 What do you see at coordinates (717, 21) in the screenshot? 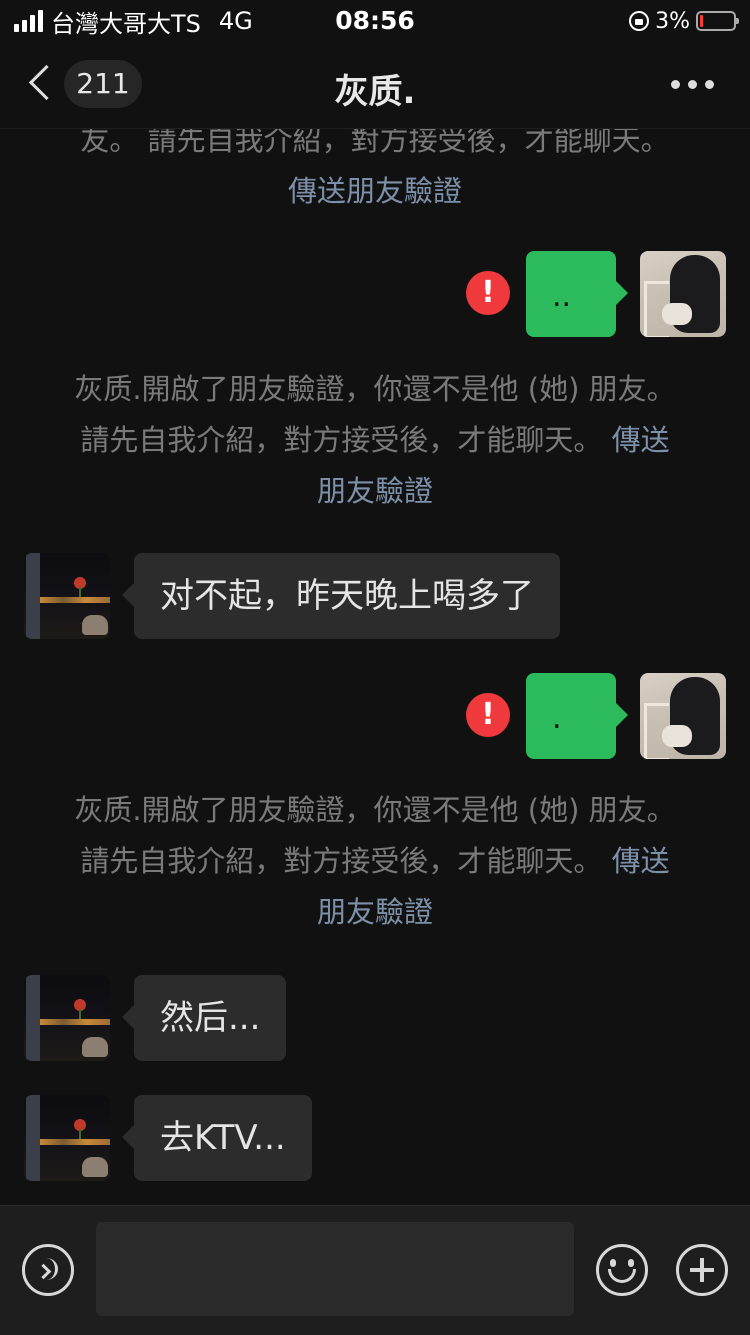
I see `battery-icon` at bounding box center [717, 21].